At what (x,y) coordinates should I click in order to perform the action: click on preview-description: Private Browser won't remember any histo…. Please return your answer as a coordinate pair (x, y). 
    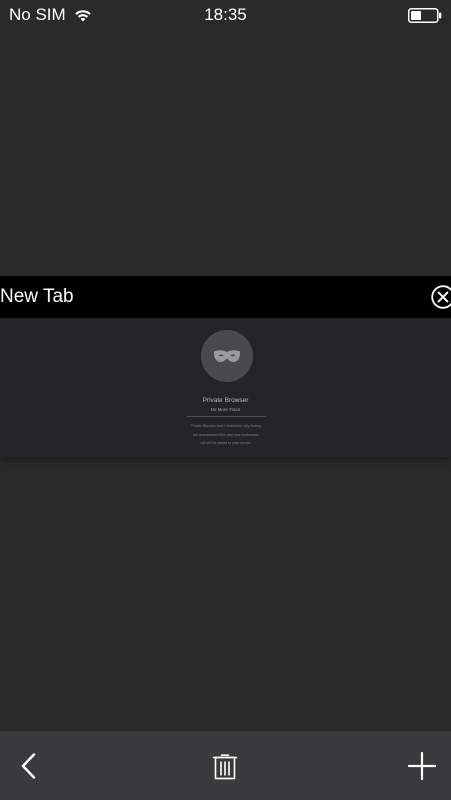
    Looking at the image, I should click on (226, 435).